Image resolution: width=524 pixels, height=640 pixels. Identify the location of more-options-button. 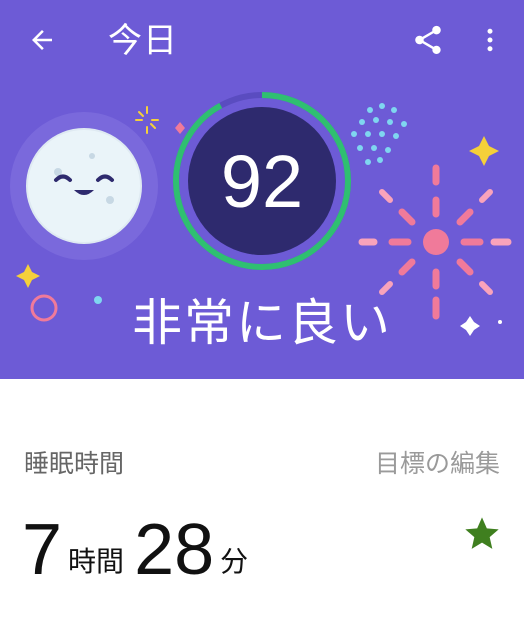
(490, 40).